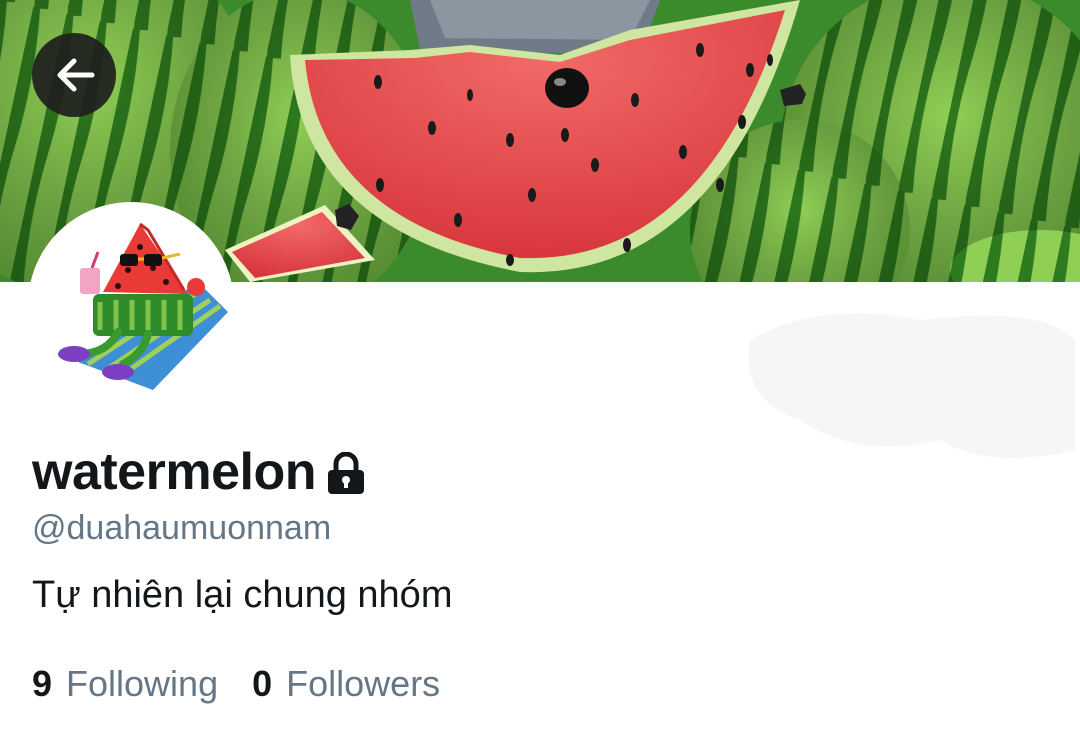 This screenshot has height=750, width=1080. I want to click on arrow-left-icon, so click(76, 75).